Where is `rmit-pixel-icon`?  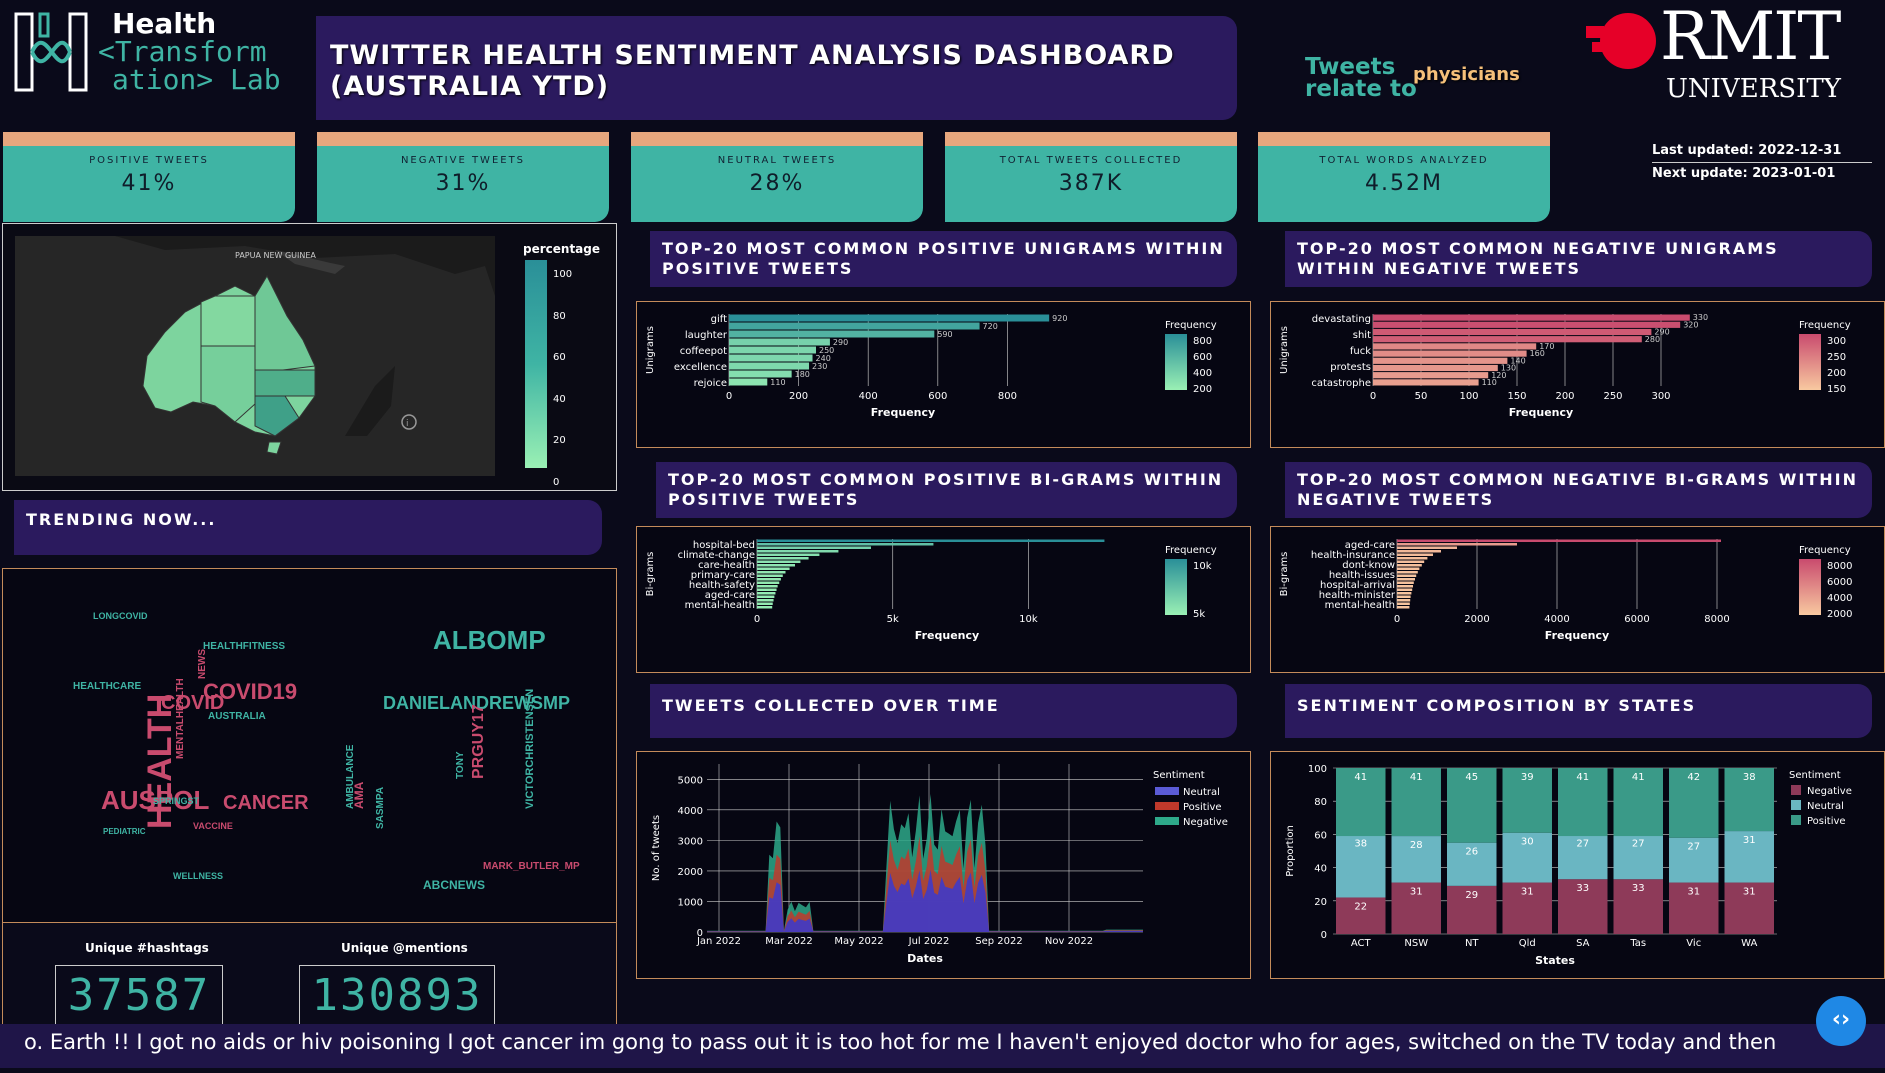 rmit-pixel-icon is located at coordinates (1621, 41).